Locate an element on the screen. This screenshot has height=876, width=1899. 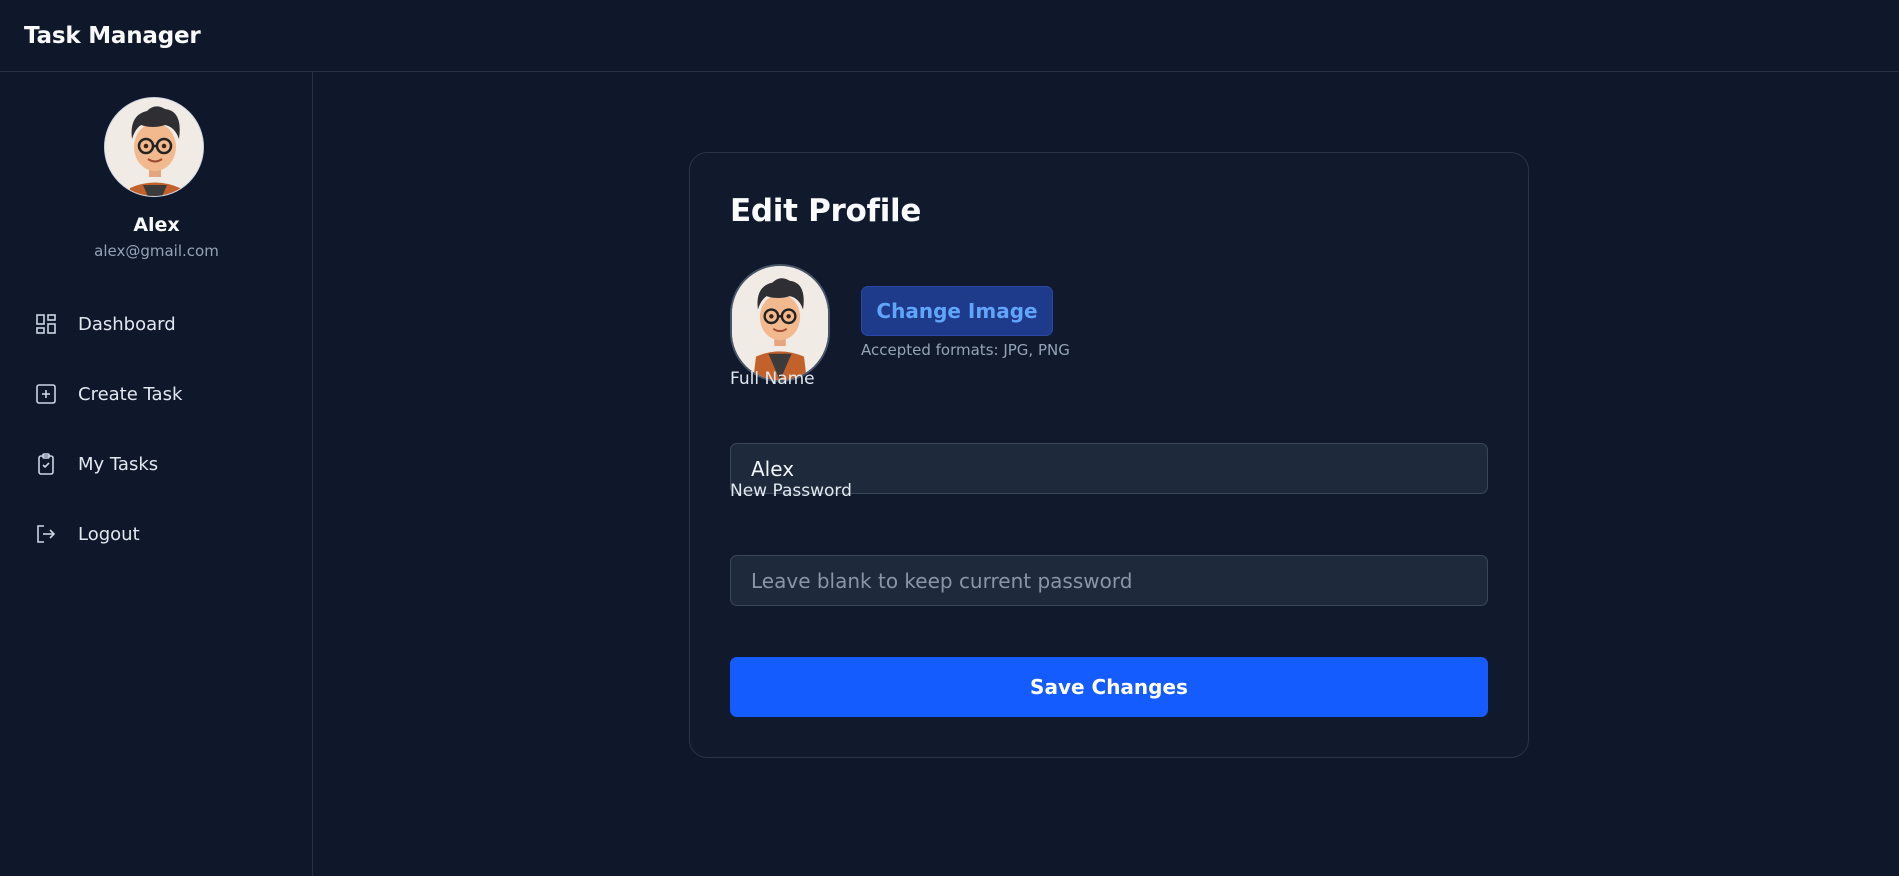
sidebar-item-dashboard: Dashboard is located at coordinates (105, 324).